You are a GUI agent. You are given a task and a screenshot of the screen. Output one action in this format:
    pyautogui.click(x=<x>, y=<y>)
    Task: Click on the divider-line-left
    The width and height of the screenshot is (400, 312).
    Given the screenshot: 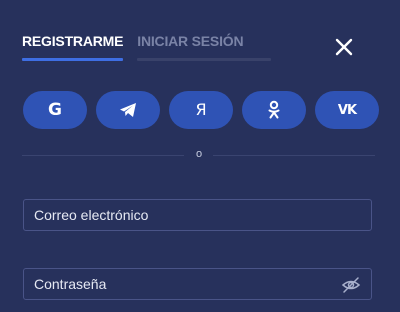 What is the action you would take?
    pyautogui.click(x=103, y=155)
    